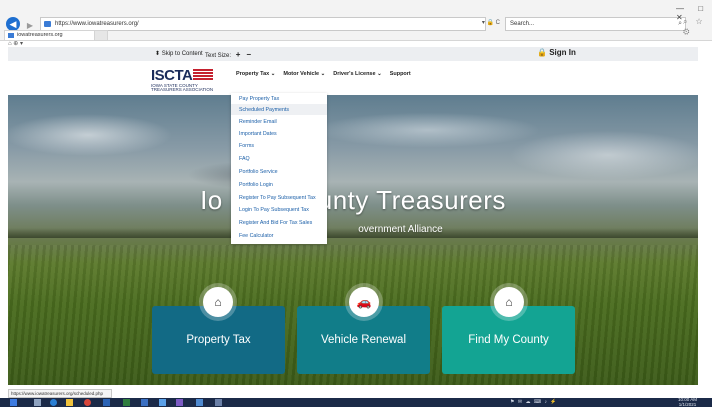 The image size is (712, 407). I want to click on dropdown-item-fee-calculator: Fee Calculator, so click(256, 236).